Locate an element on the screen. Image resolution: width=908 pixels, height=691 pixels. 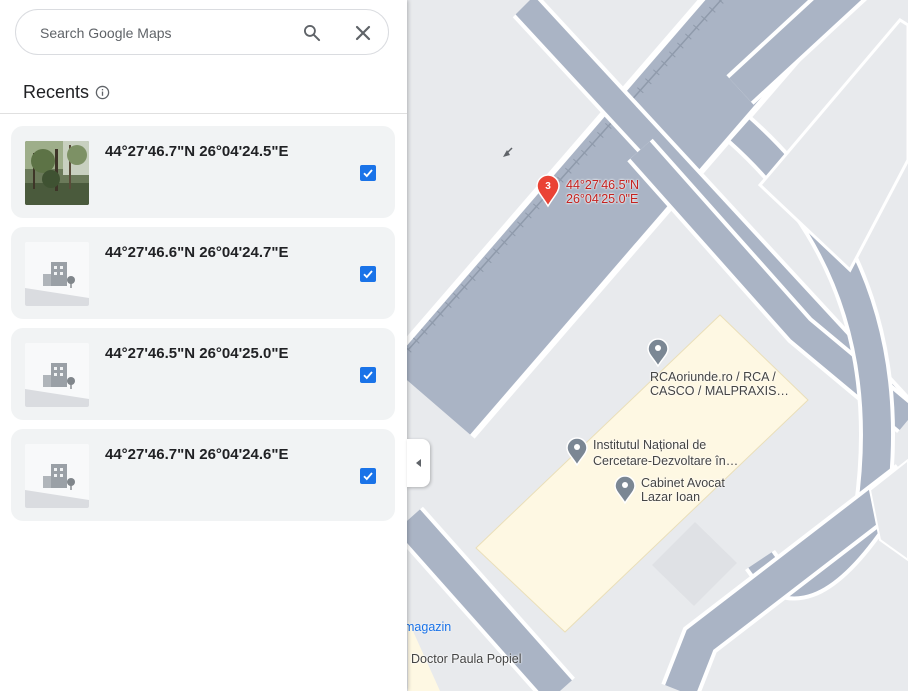
caret-left-icon is located at coordinates (418, 463).